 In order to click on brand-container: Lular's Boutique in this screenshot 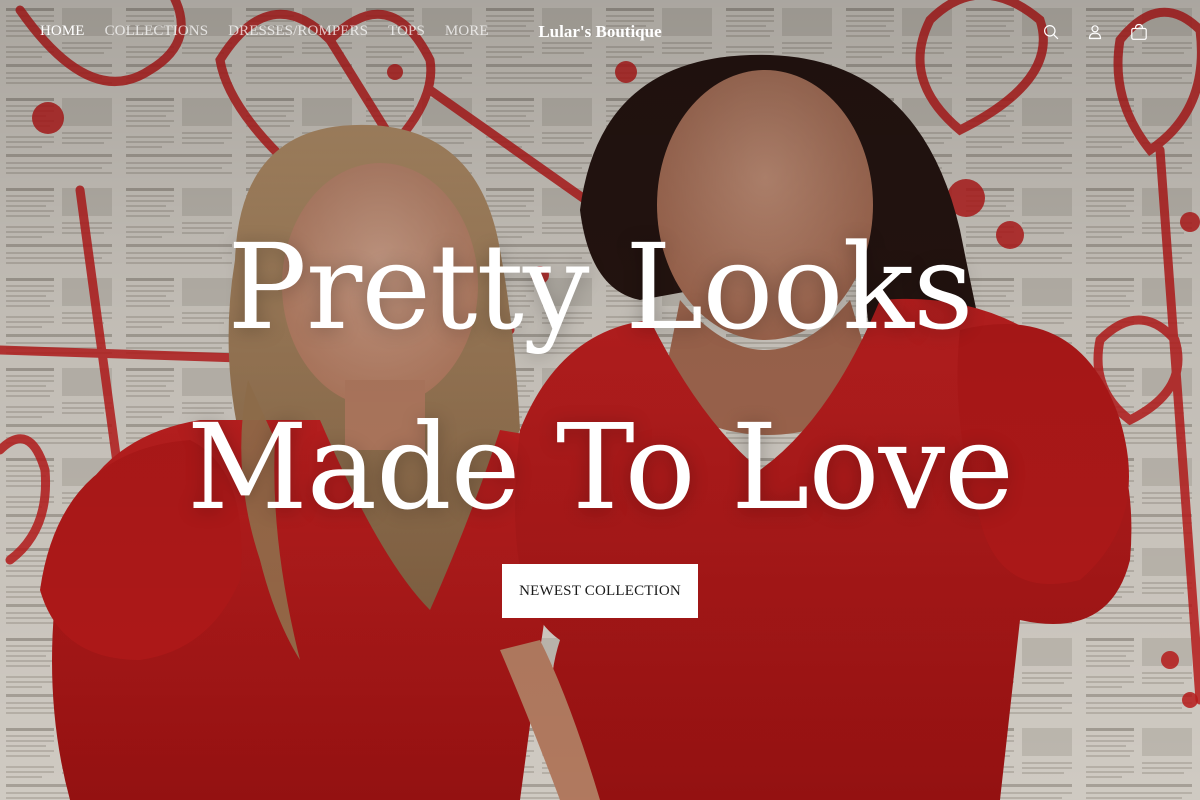, I will do `click(600, 32)`.